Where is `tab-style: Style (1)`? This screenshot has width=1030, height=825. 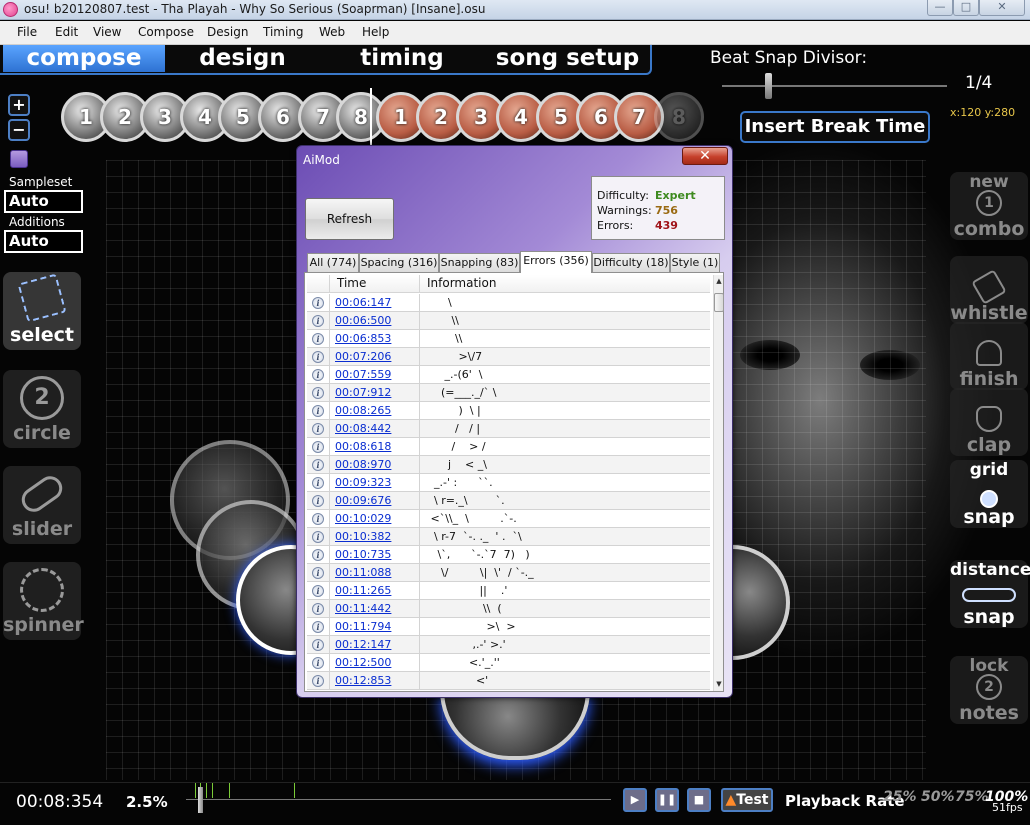
tab-style: Style (1) is located at coordinates (695, 262).